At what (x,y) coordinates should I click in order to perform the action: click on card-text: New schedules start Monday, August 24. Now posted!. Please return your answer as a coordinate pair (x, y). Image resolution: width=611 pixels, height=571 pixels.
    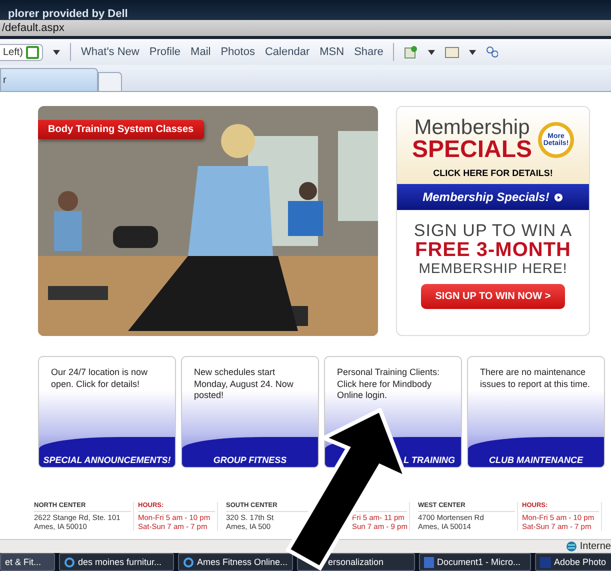
    Looking at the image, I should click on (243, 384).